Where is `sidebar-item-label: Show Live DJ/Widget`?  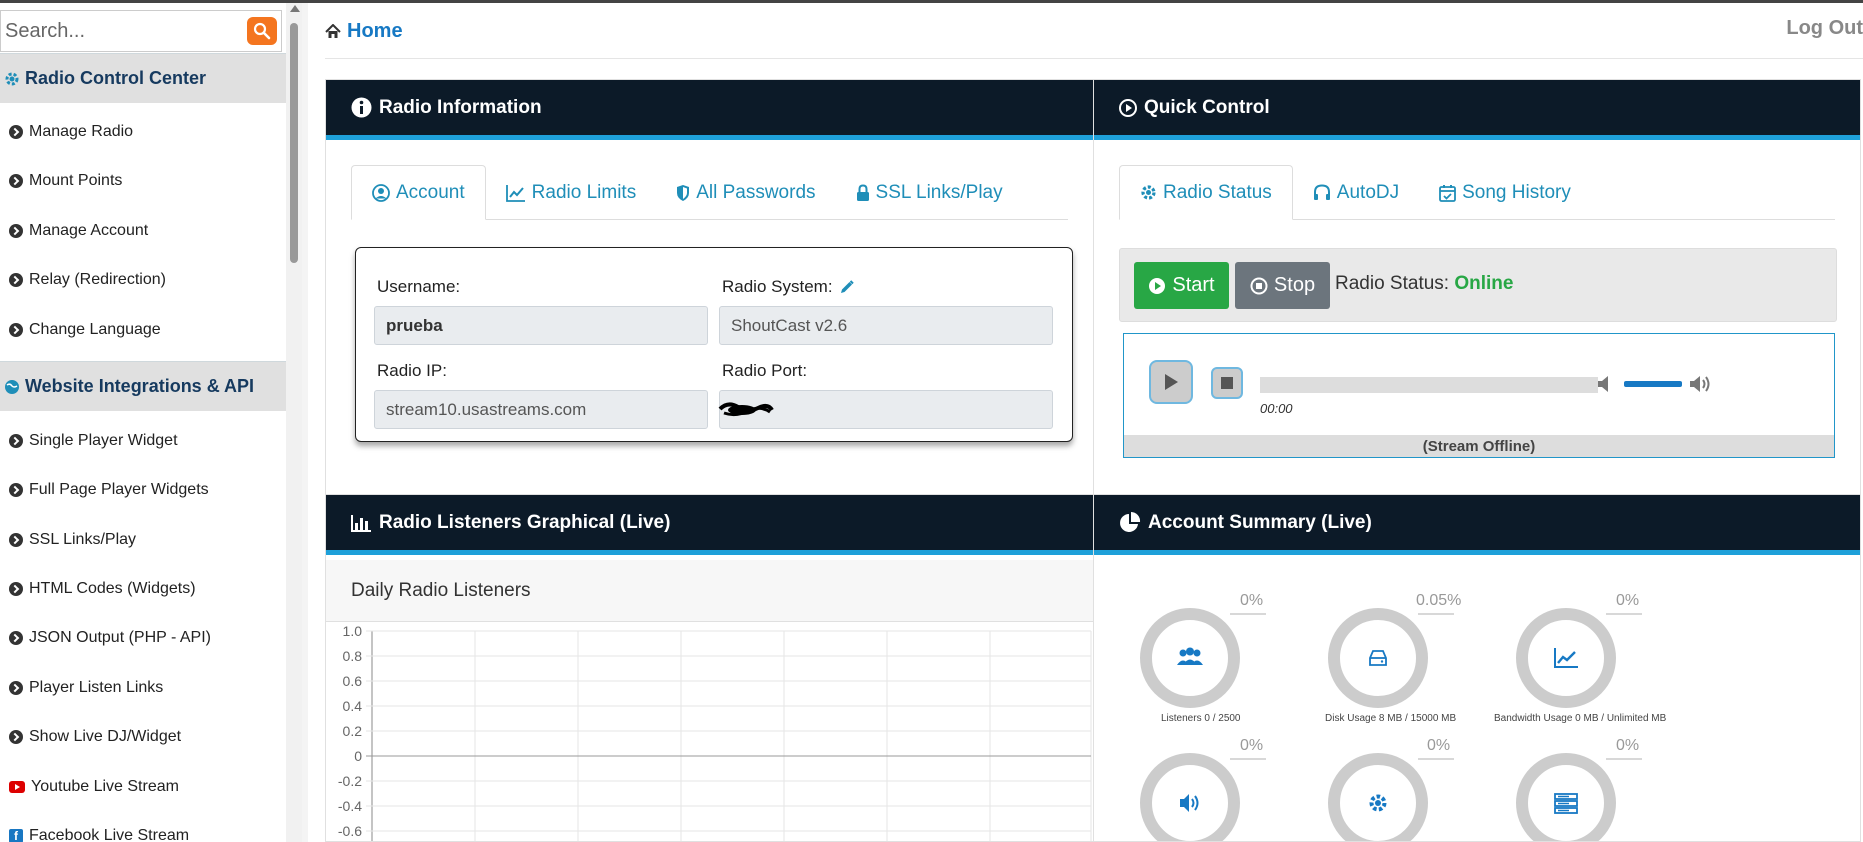
sidebar-item-label: Show Live DJ/Widget is located at coordinates (105, 736).